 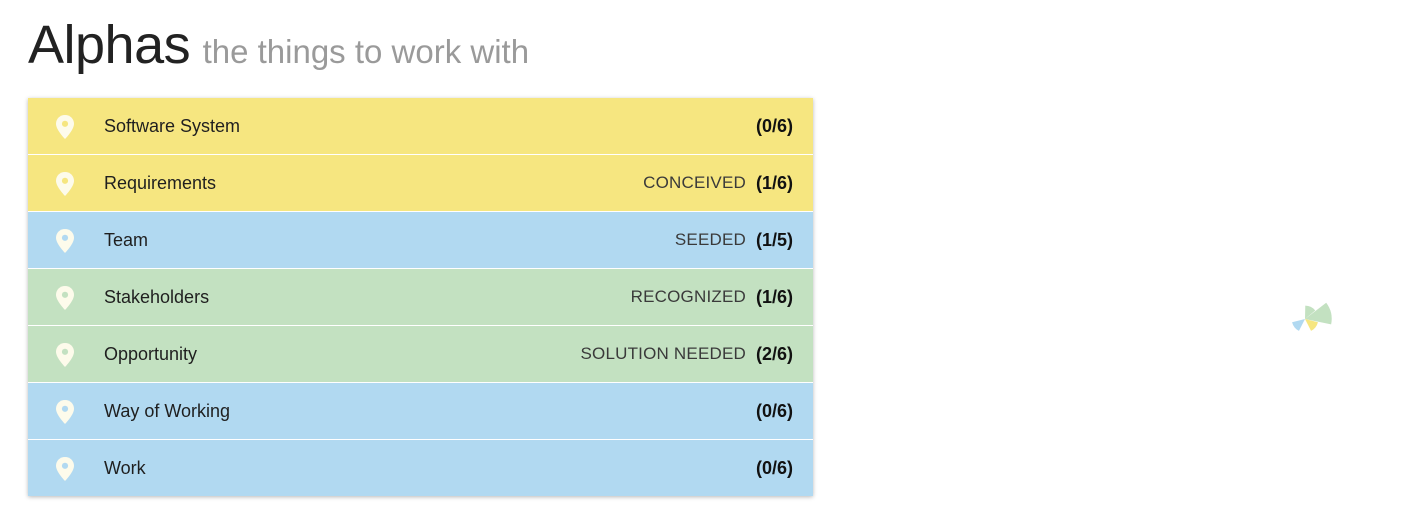 I want to click on alpha-status: SOLUTION NEEDED (2/6), so click(x=687, y=354).